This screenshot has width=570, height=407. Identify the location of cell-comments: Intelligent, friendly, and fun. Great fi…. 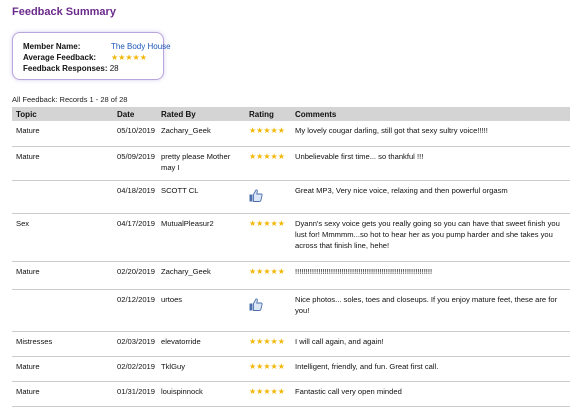
(430, 369).